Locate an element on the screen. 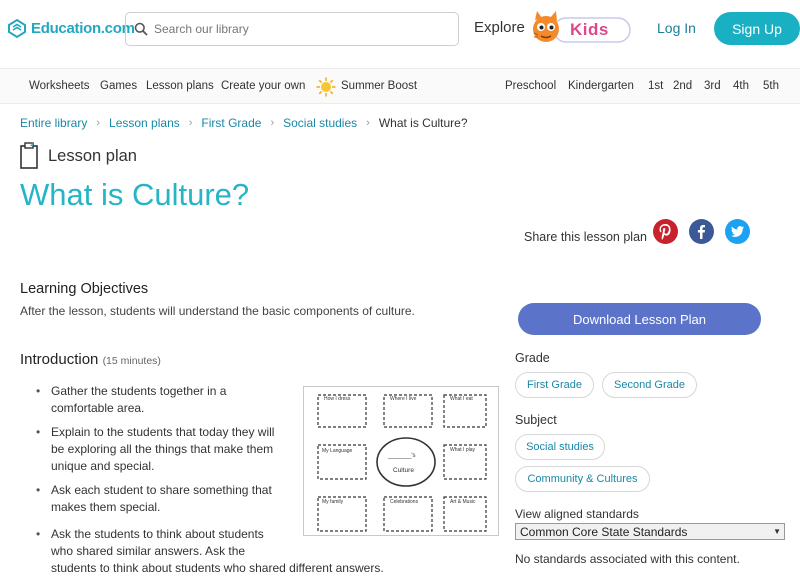 The image size is (800, 582). clipboard-icon is located at coordinates (29, 155).